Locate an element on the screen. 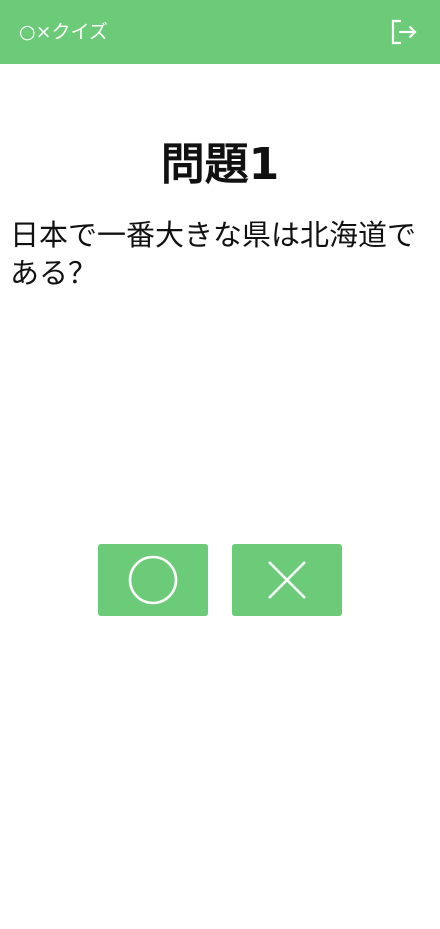 This screenshot has width=440, height=929. question-title: 問題1 is located at coordinates (220, 164).